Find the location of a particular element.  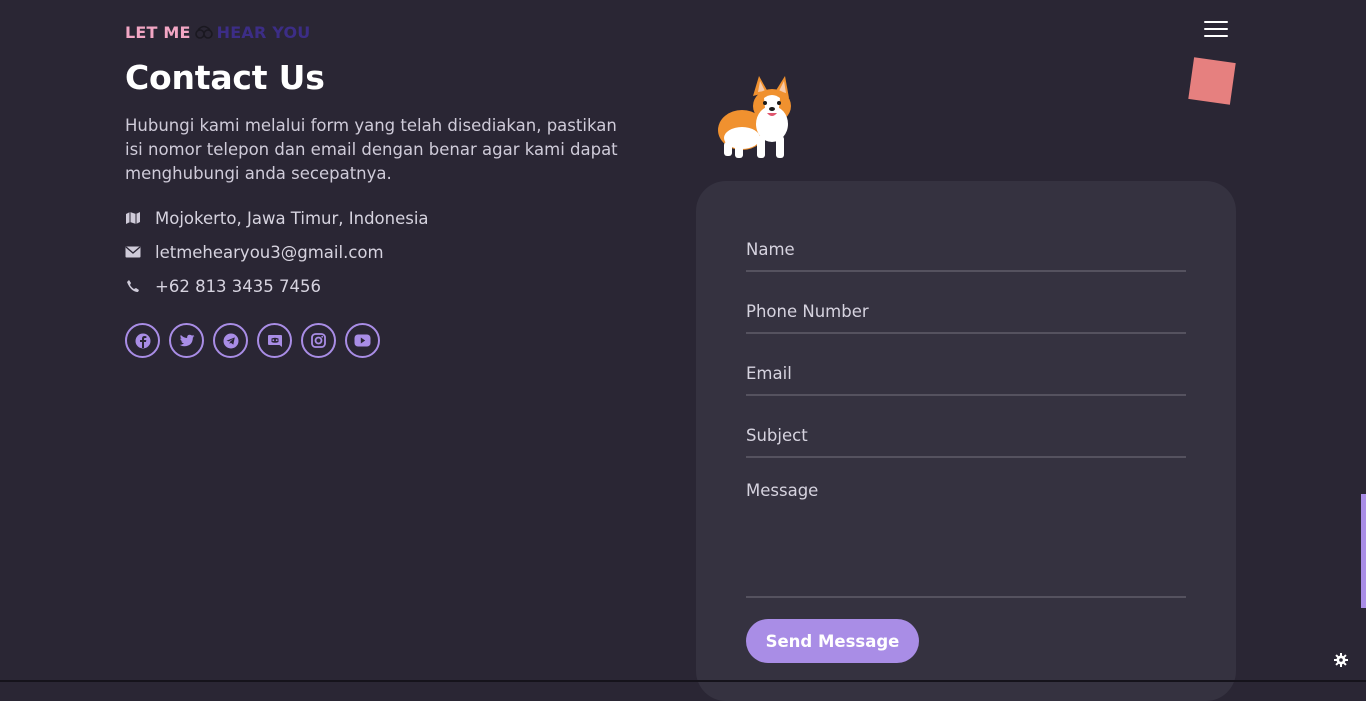

email-text: letmehearyou3@gmail.com is located at coordinates (269, 252).